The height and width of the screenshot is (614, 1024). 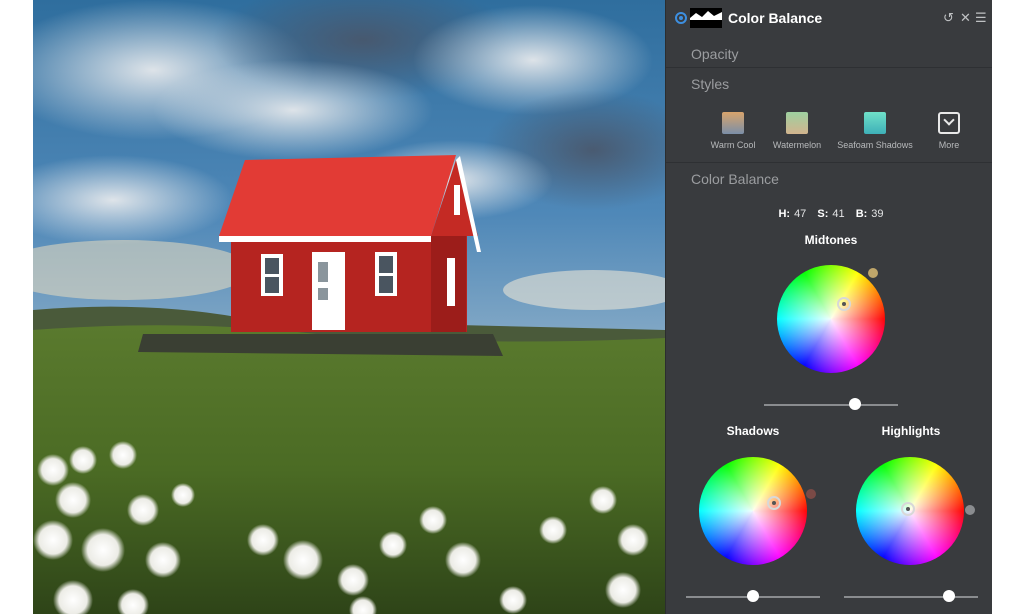 What do you see at coordinates (774, 503) in the screenshot?
I see `shadows-wheel-handle` at bounding box center [774, 503].